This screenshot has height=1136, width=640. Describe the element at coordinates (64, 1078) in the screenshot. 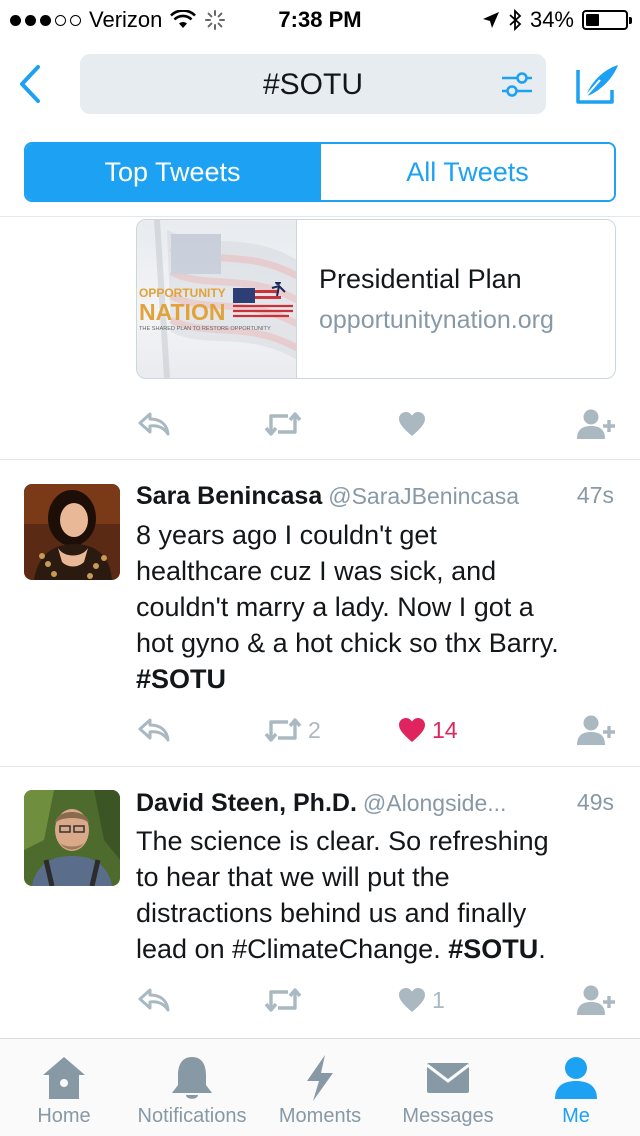

I see `home-icon` at that location.